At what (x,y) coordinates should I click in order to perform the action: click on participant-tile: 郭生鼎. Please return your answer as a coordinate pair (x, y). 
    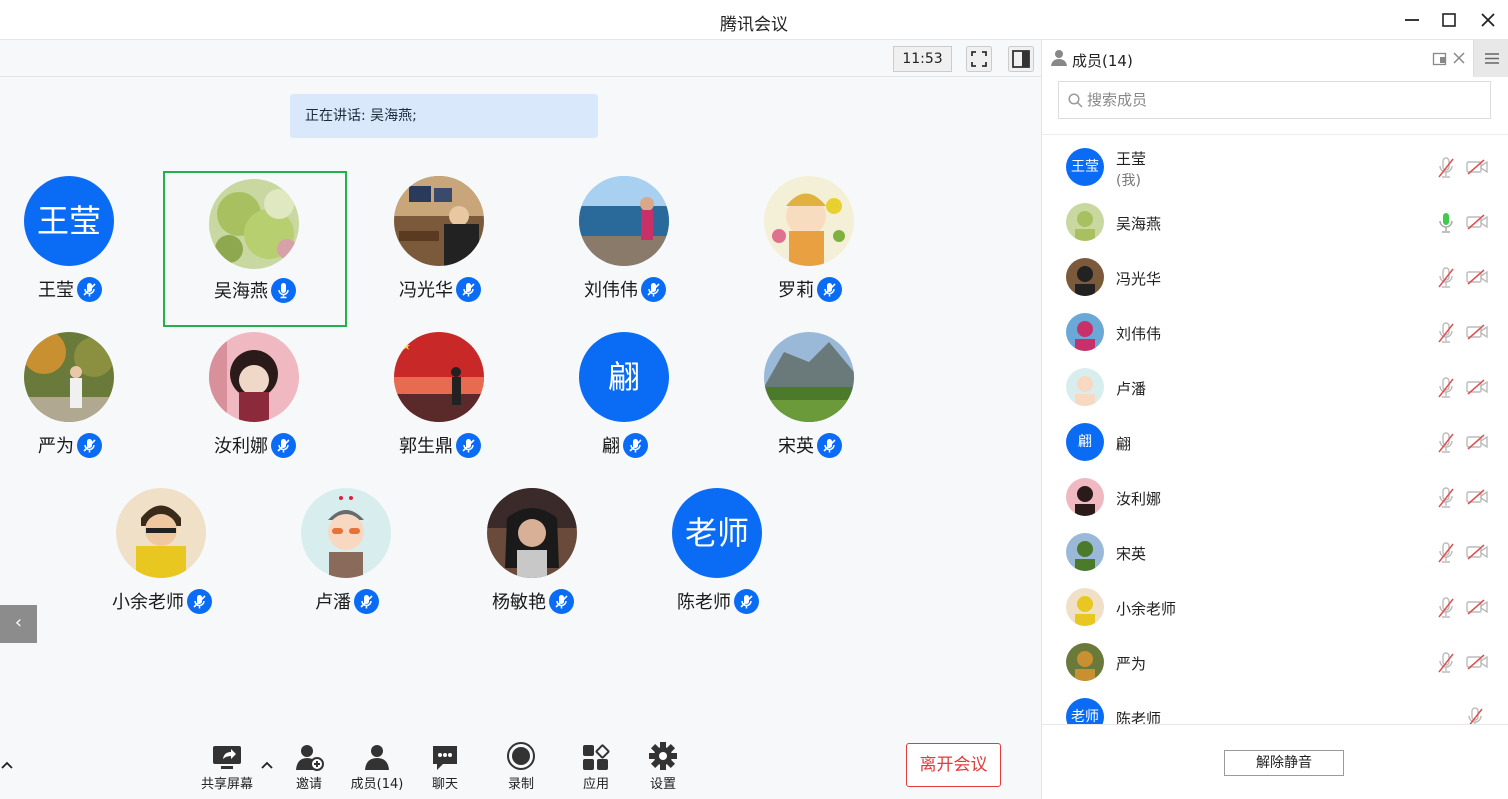
    Looking at the image, I should click on (440, 404).